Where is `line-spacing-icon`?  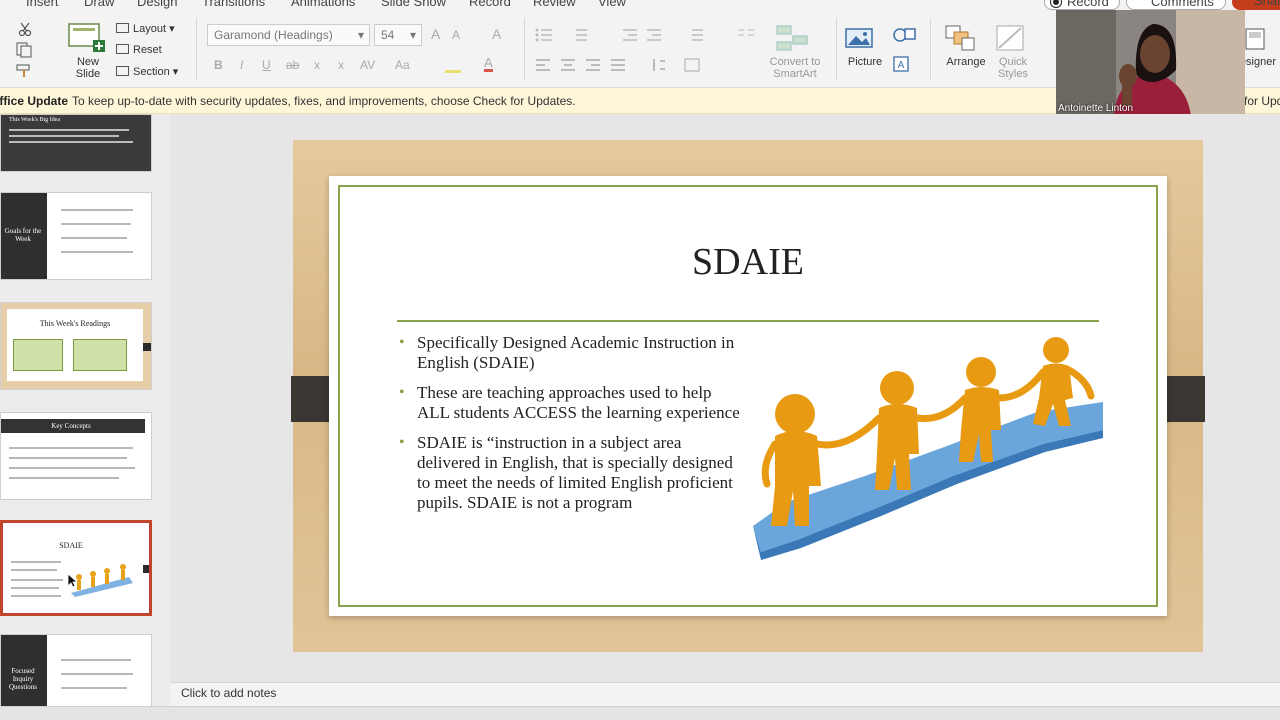 line-spacing-icon is located at coordinates (695, 37).